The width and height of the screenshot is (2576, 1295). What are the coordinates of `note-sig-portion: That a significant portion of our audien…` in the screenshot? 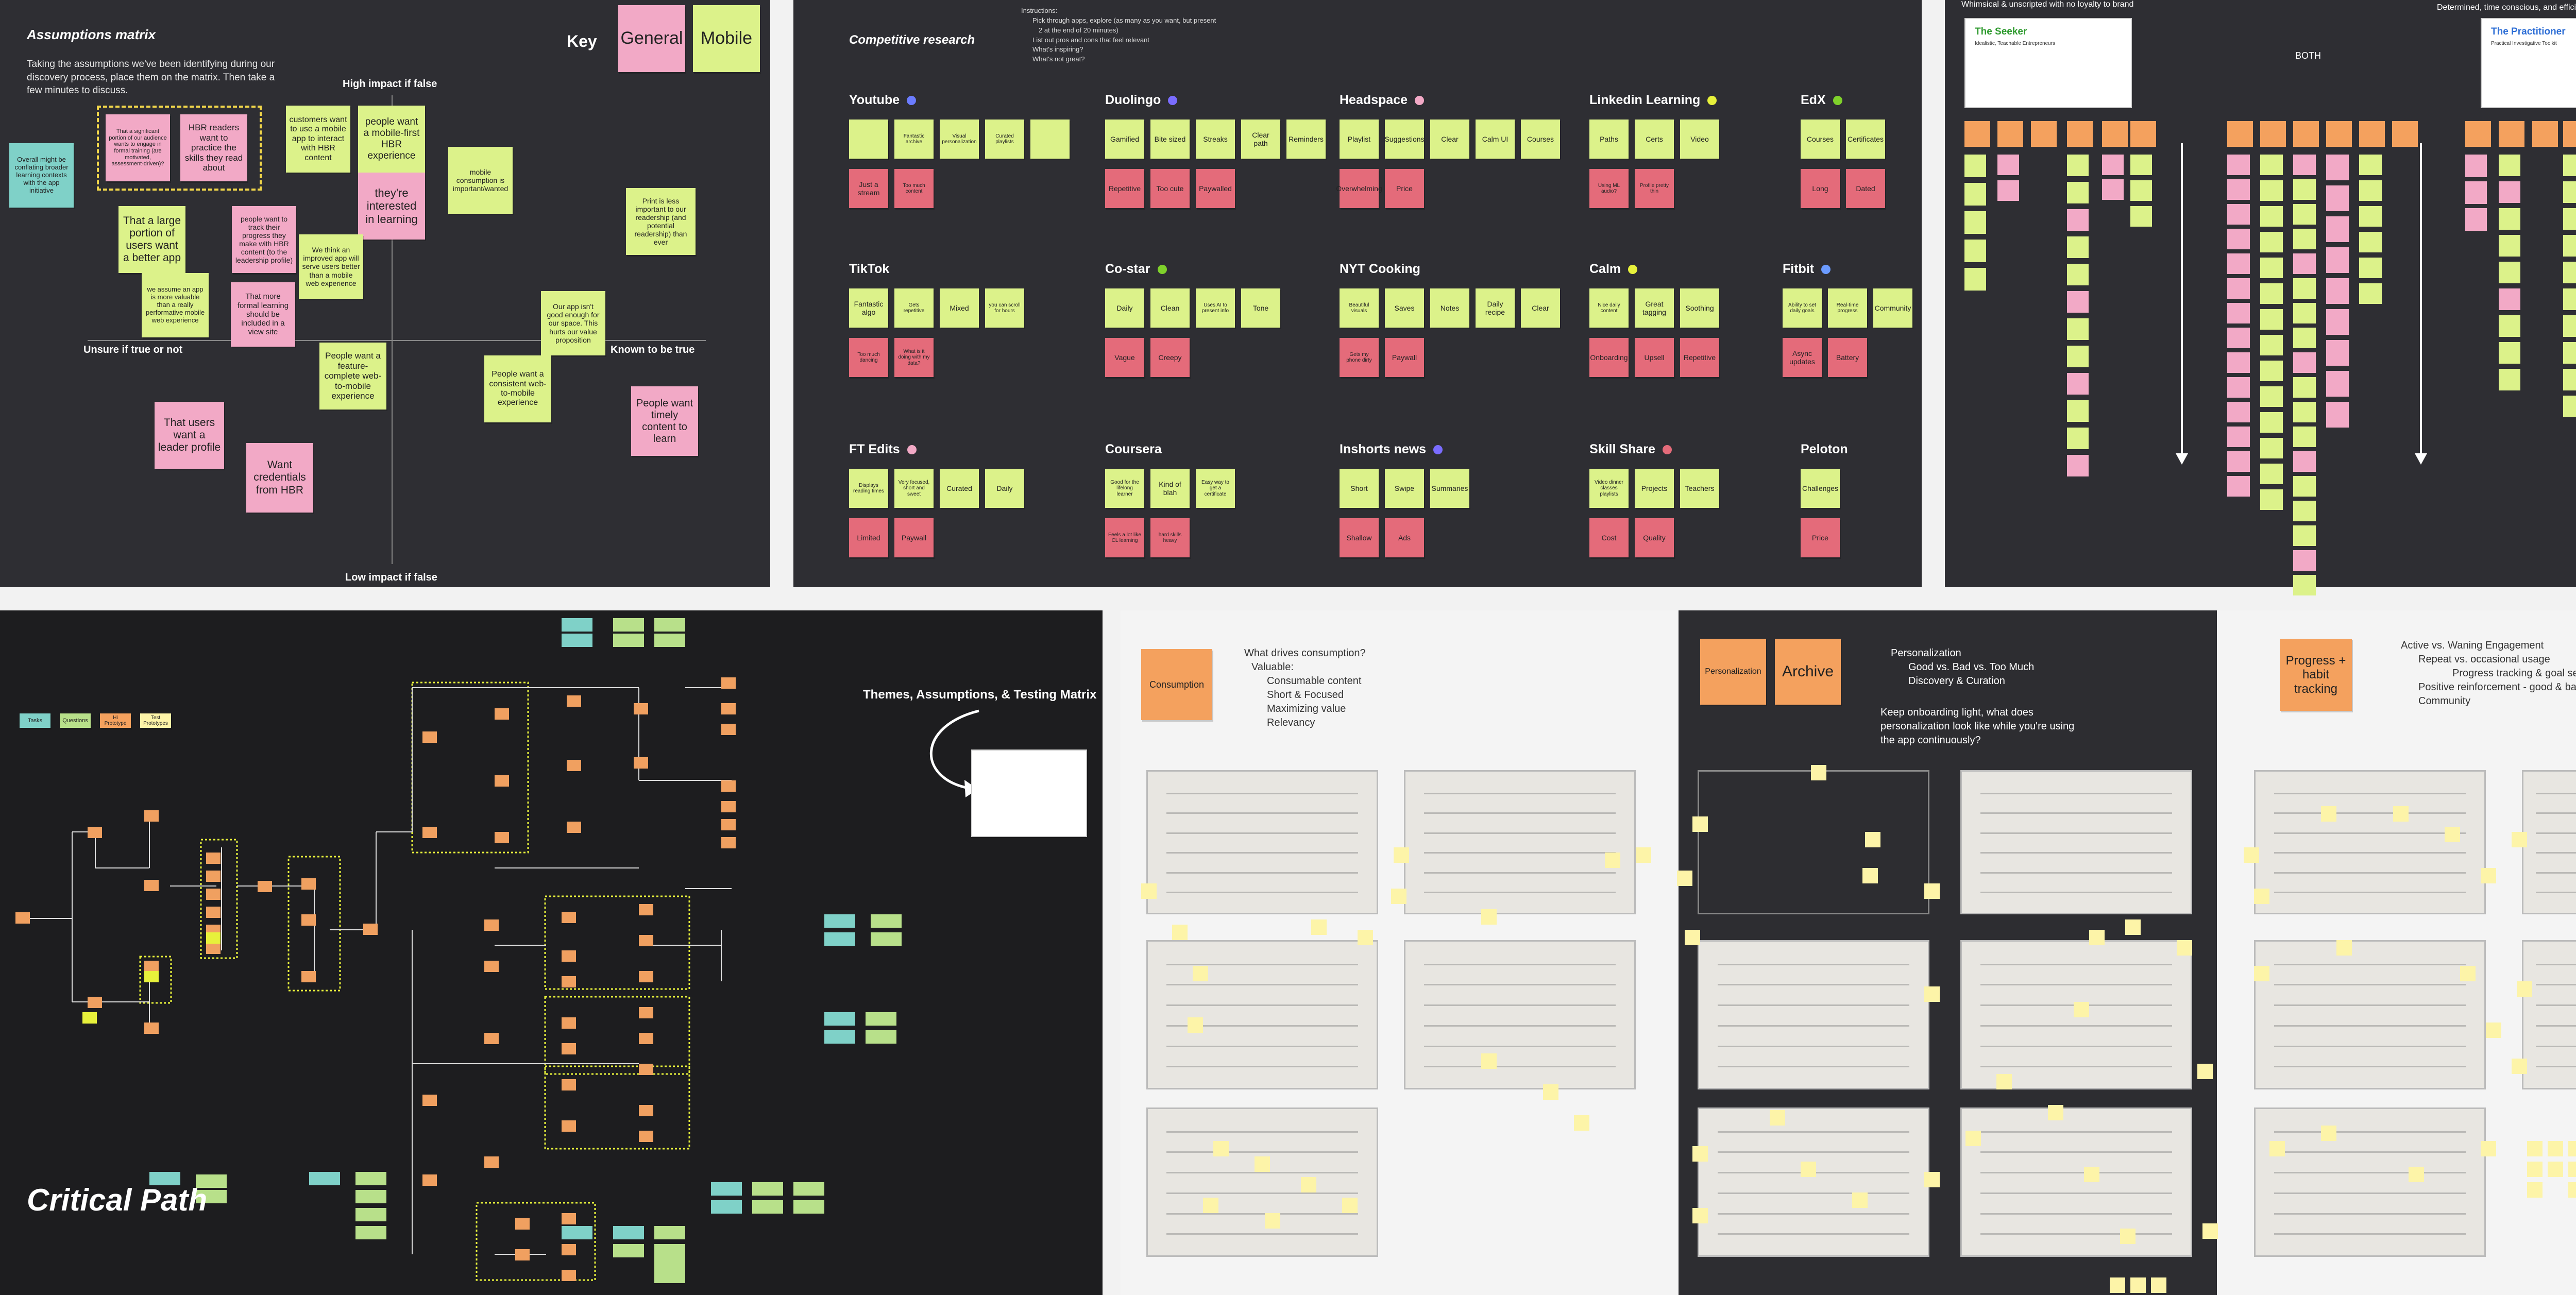 It's located at (138, 147).